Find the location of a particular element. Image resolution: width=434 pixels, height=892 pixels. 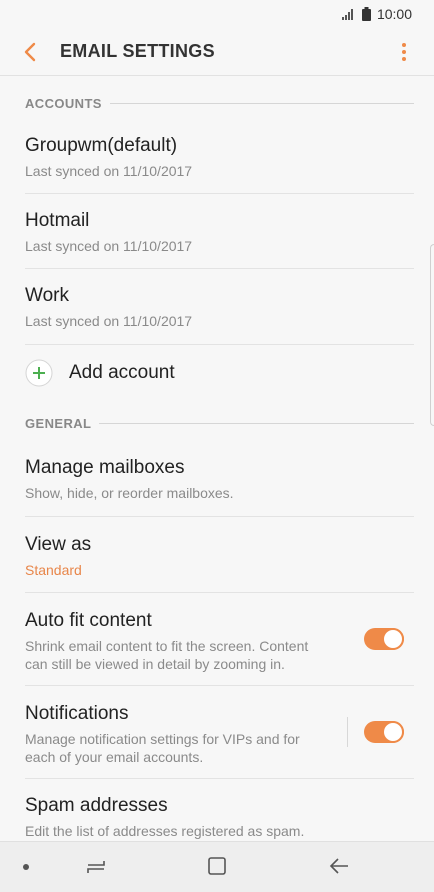

section-label-general: GENERAL is located at coordinates (62, 423).